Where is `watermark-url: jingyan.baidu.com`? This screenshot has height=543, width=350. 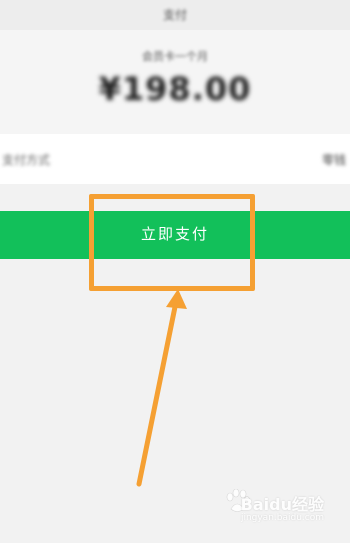 watermark-url: jingyan.baidu.com is located at coordinates (282, 518).